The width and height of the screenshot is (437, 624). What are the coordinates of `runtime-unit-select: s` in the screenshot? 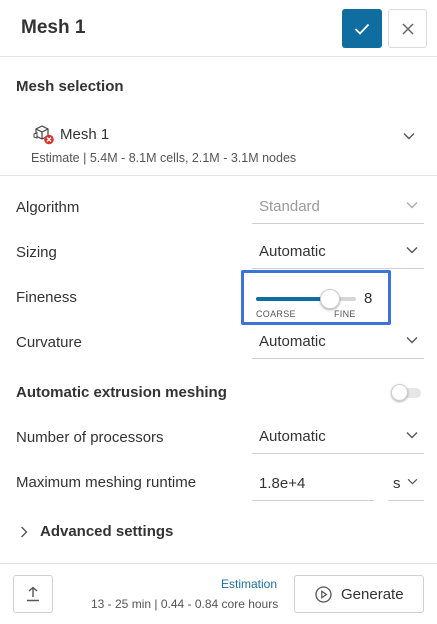 It's located at (406, 484).